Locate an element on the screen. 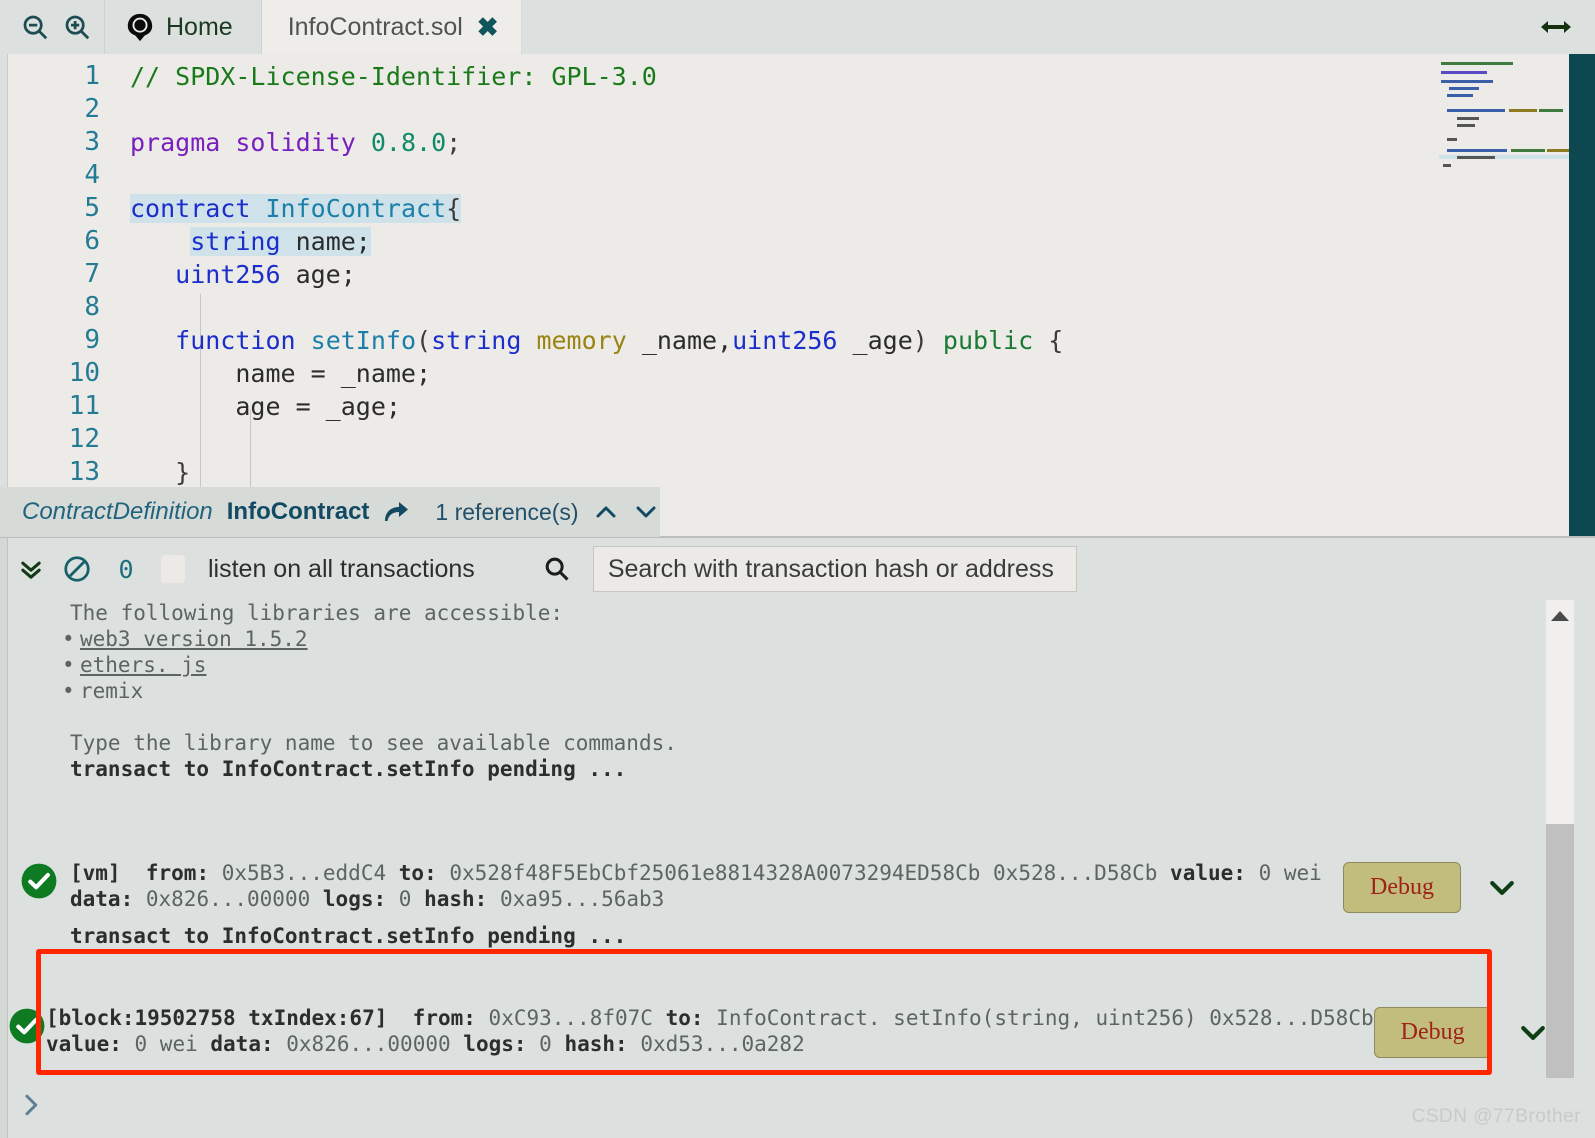  tx-prefix: [vm] is located at coordinates (95, 873).